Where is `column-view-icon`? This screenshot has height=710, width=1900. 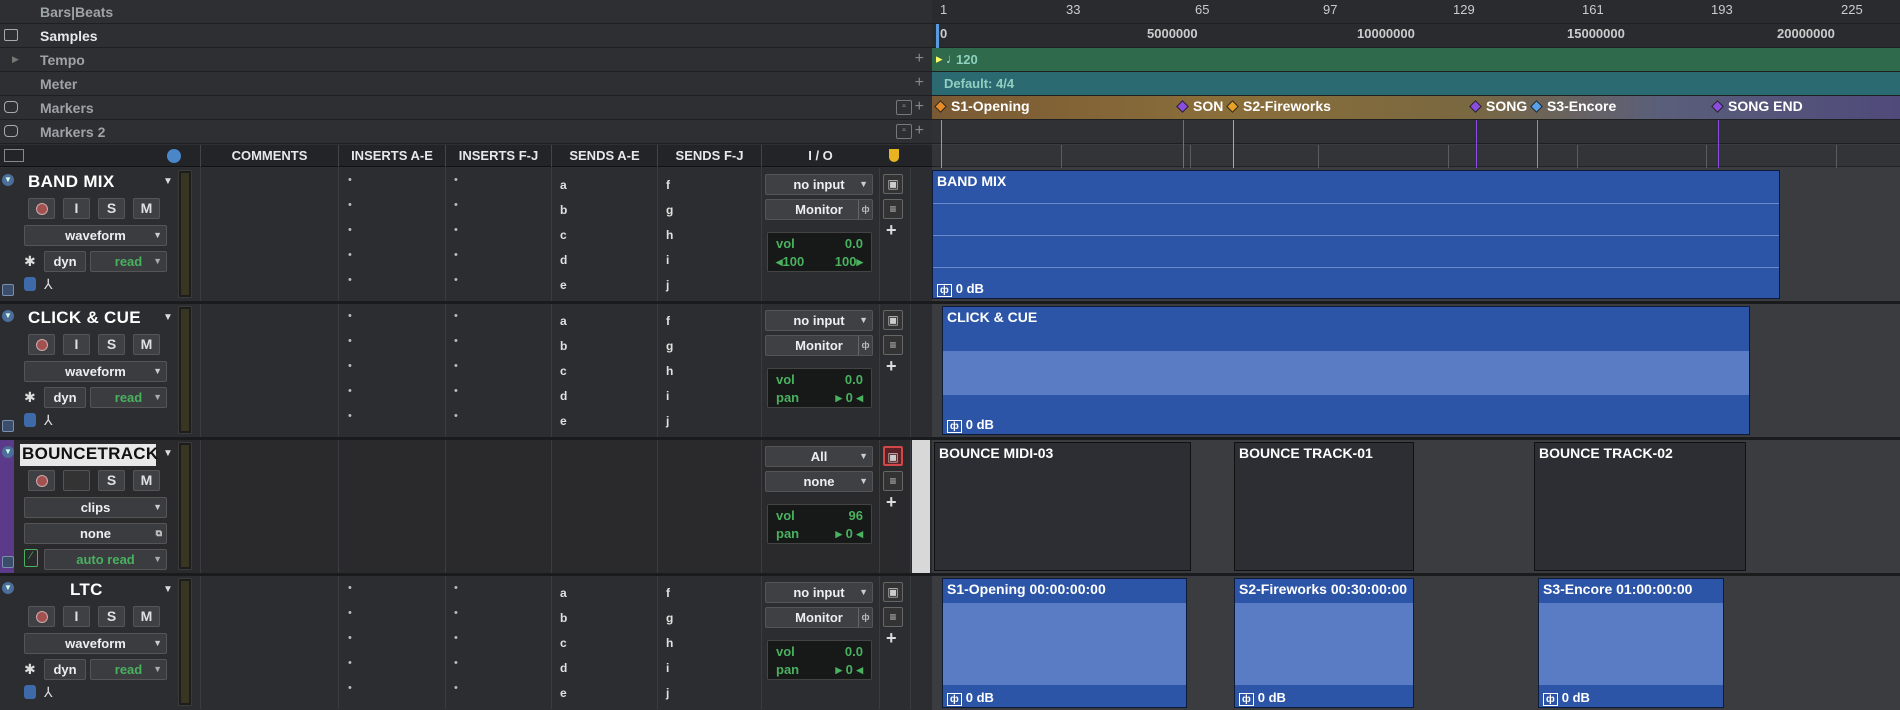 column-view-icon is located at coordinates (14, 155).